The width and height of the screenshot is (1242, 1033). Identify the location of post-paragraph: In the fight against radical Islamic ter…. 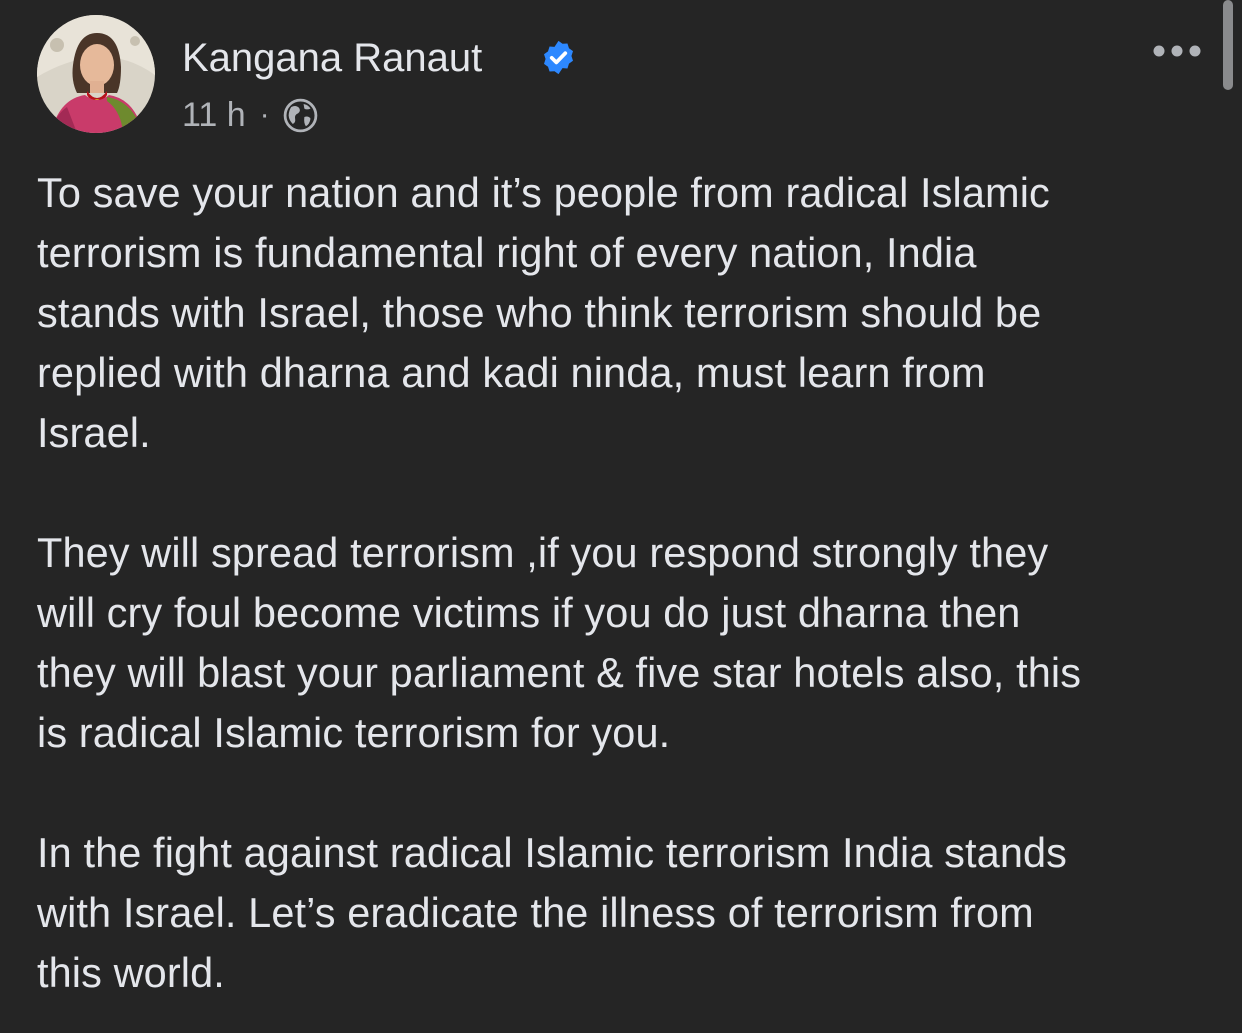
(552, 912).